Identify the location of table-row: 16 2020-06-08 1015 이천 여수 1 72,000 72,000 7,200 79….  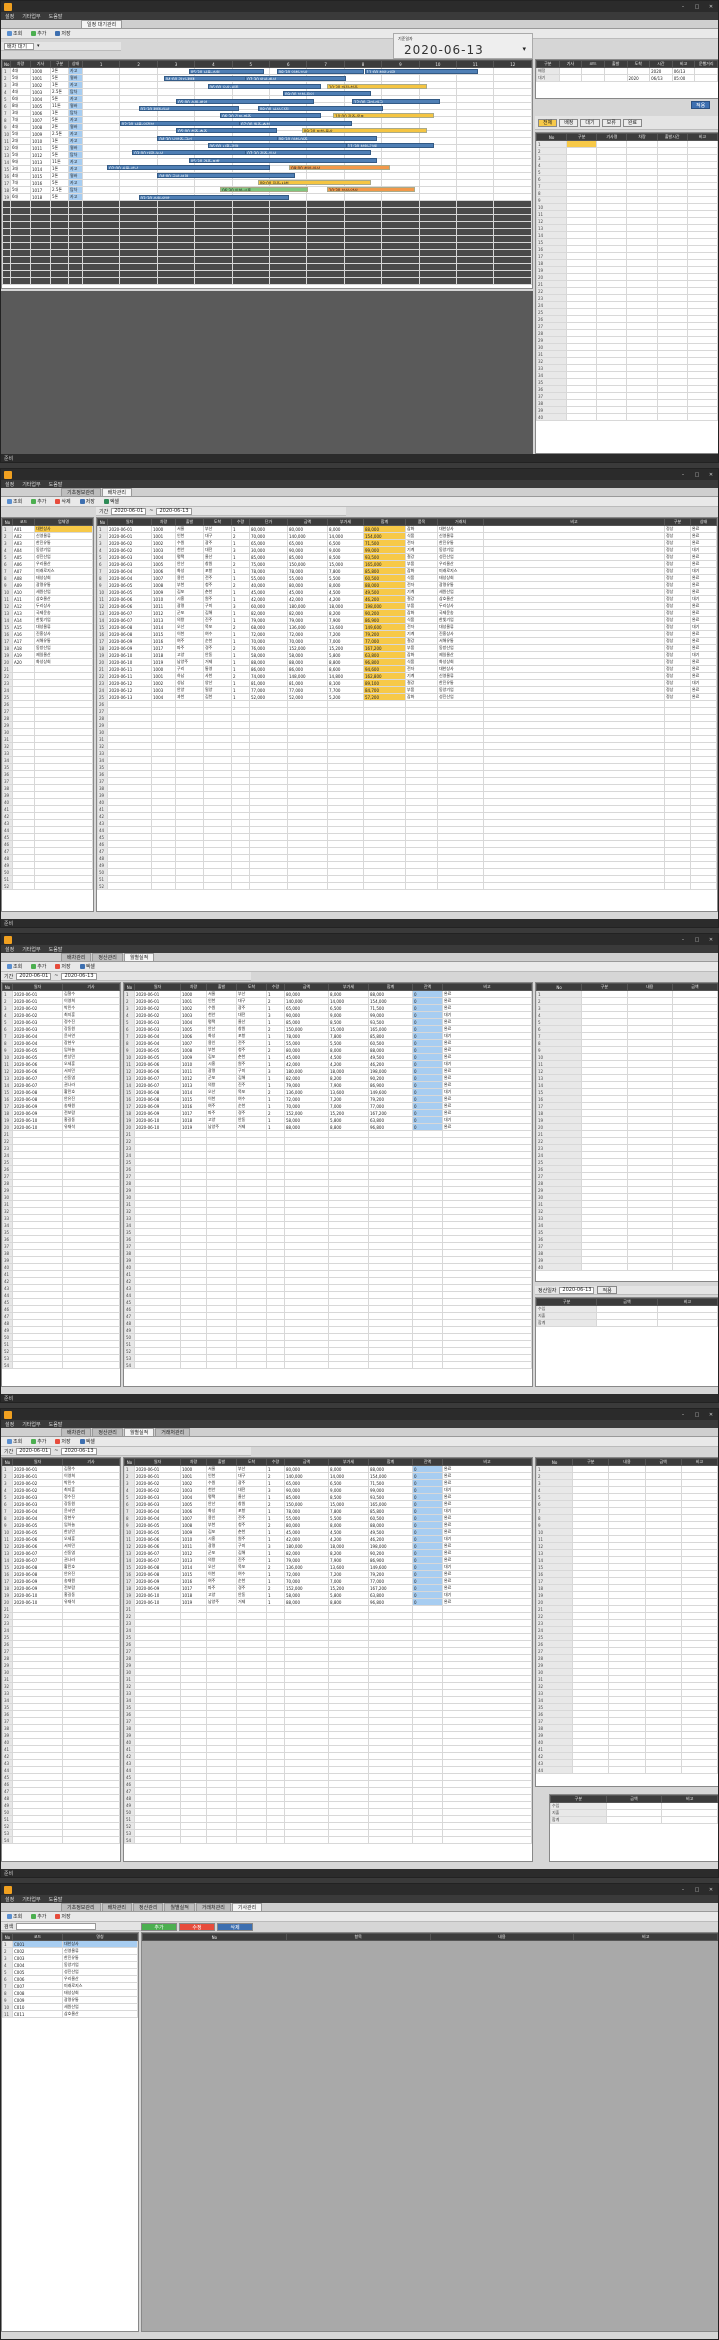
(407, 634).